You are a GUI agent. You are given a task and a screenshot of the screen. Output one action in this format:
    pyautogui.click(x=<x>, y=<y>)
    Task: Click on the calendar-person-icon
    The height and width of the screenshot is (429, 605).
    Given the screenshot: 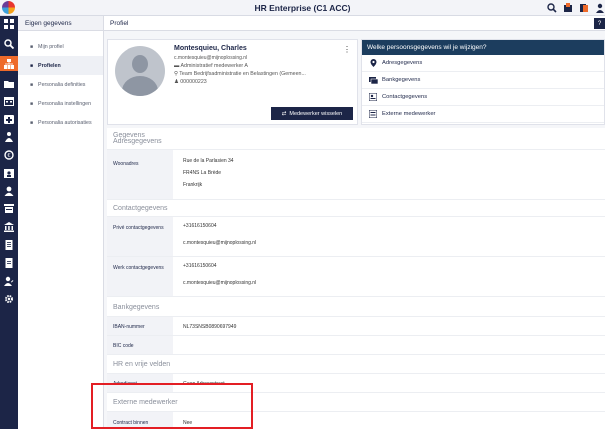 What is the action you would take?
    pyautogui.click(x=9, y=172)
    